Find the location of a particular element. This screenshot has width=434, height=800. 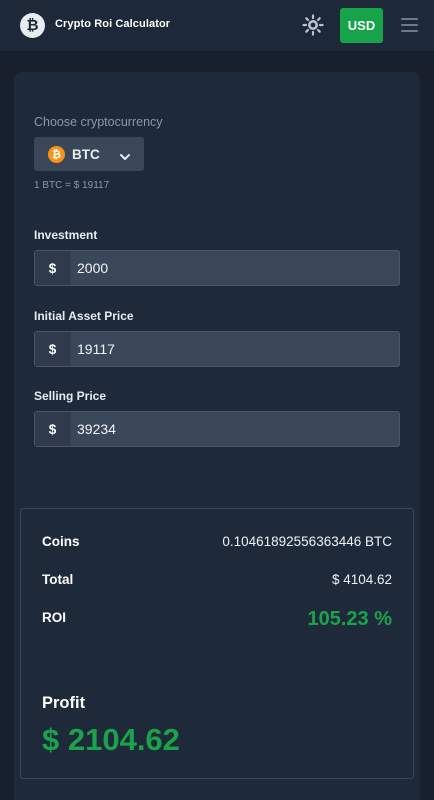

initial-price-input: 19117 is located at coordinates (96, 349).